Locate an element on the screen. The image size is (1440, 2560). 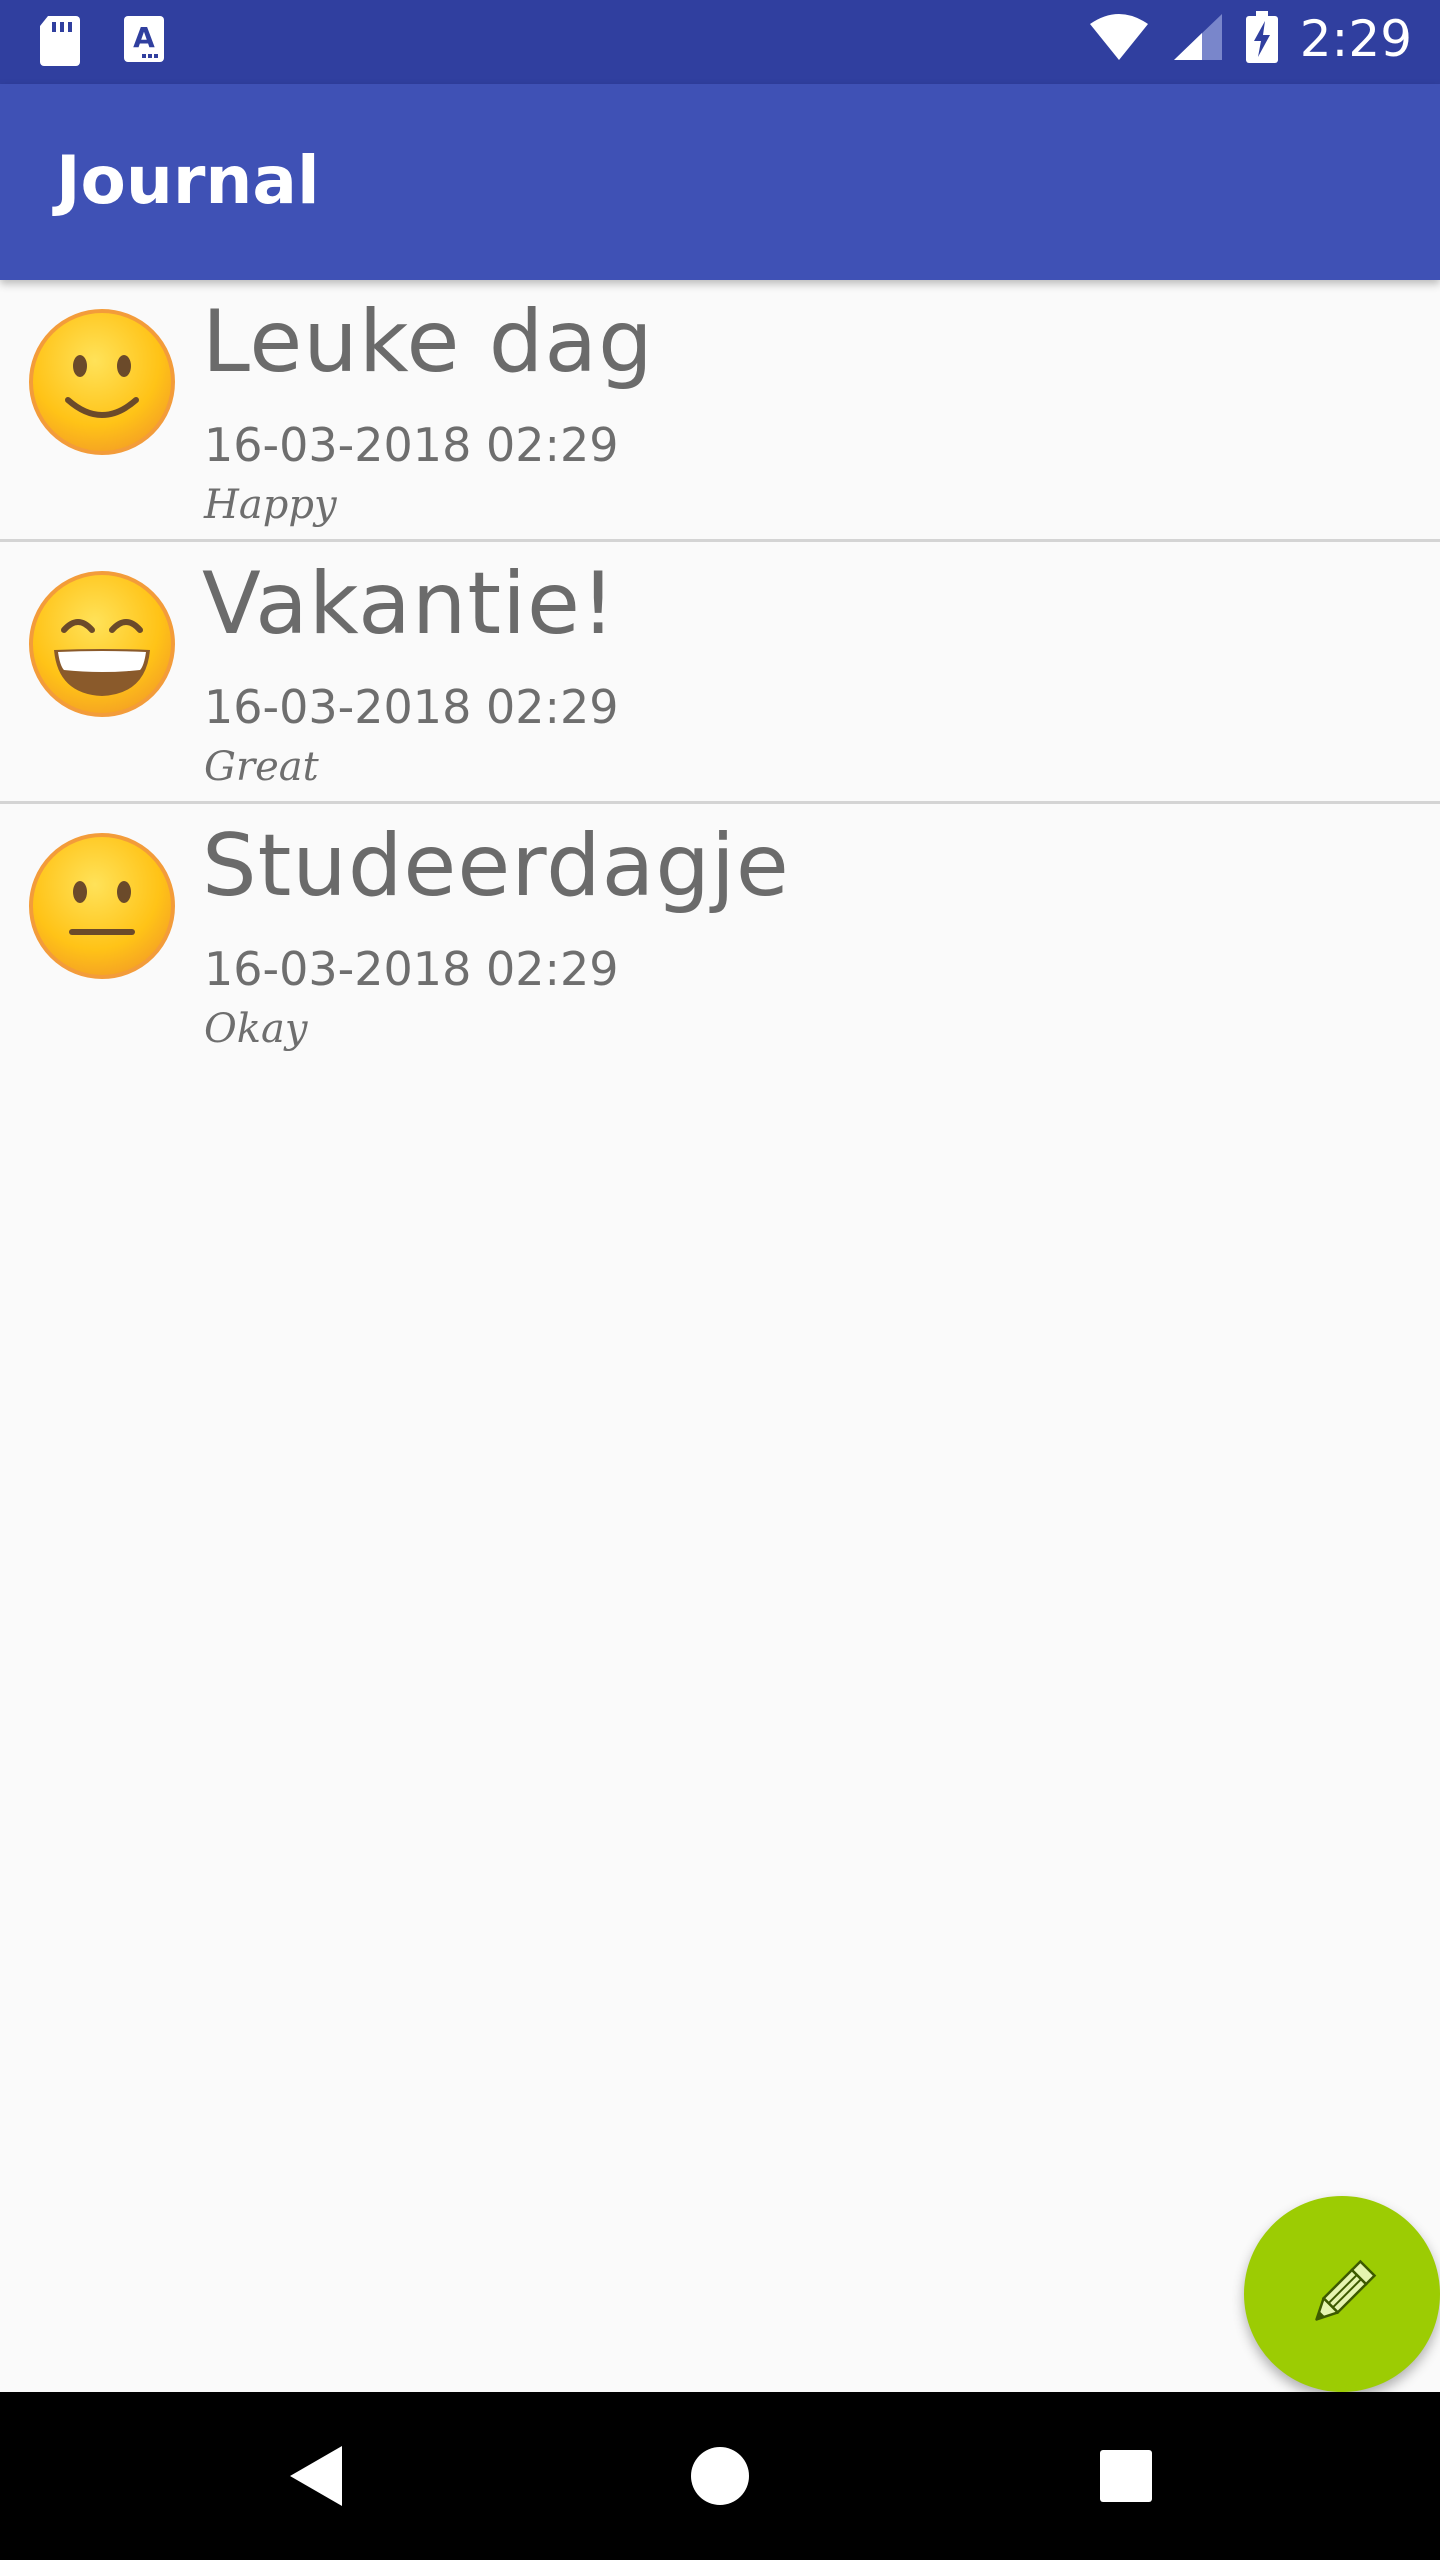
svg-text: A is located at coordinates (144, 37).